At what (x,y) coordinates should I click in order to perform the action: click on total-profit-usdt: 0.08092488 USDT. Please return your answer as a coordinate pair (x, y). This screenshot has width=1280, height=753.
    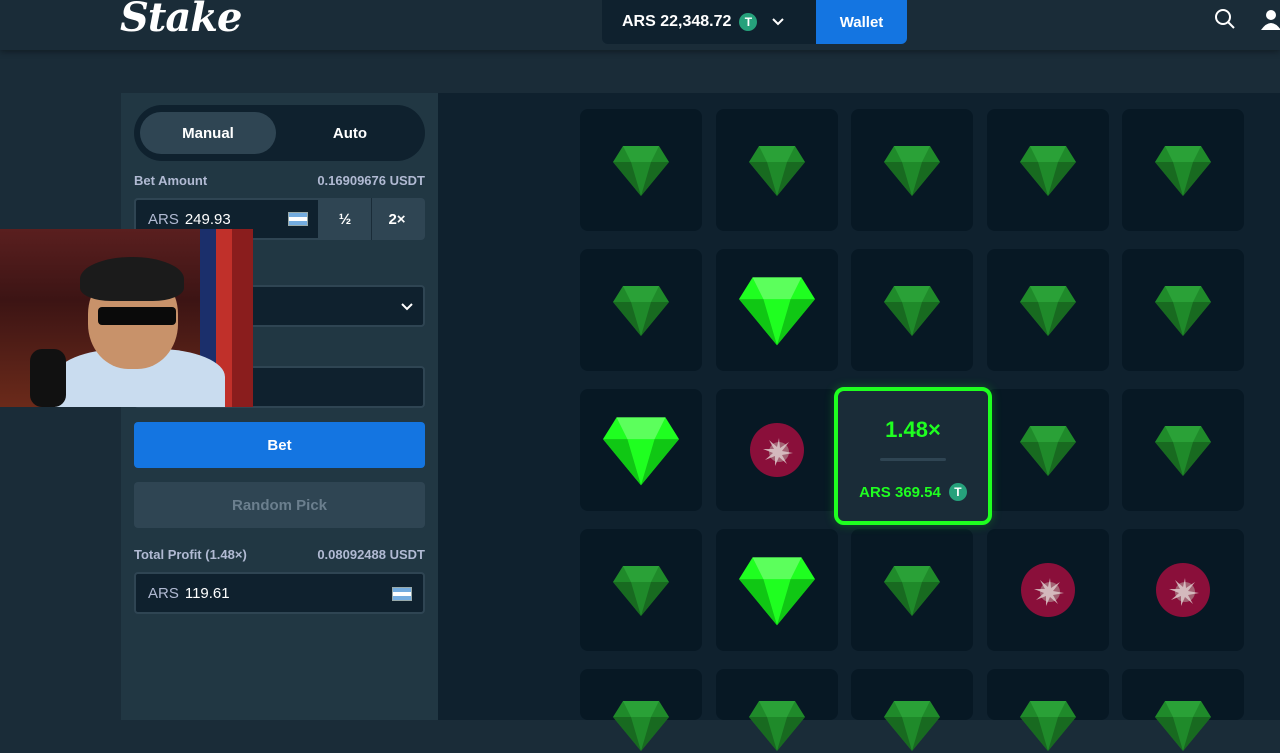
    Looking at the image, I should click on (371, 554).